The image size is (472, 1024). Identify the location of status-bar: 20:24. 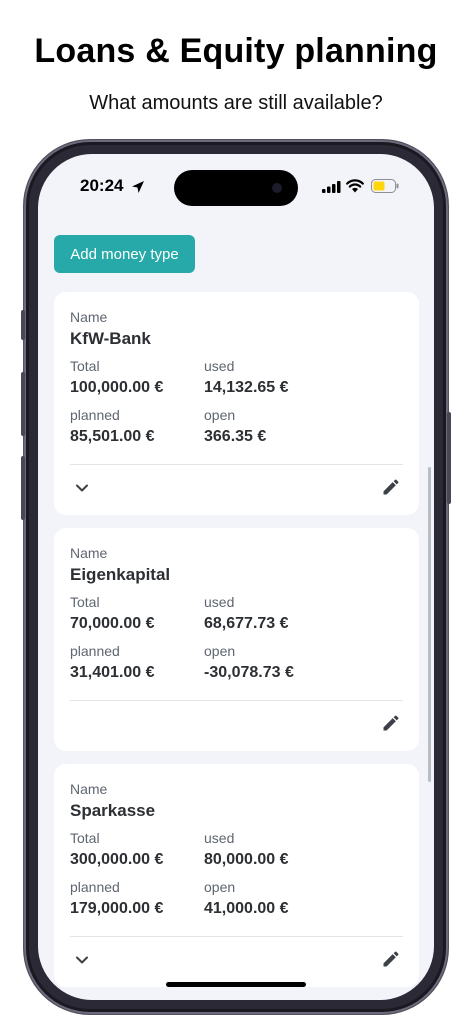
(236, 187).